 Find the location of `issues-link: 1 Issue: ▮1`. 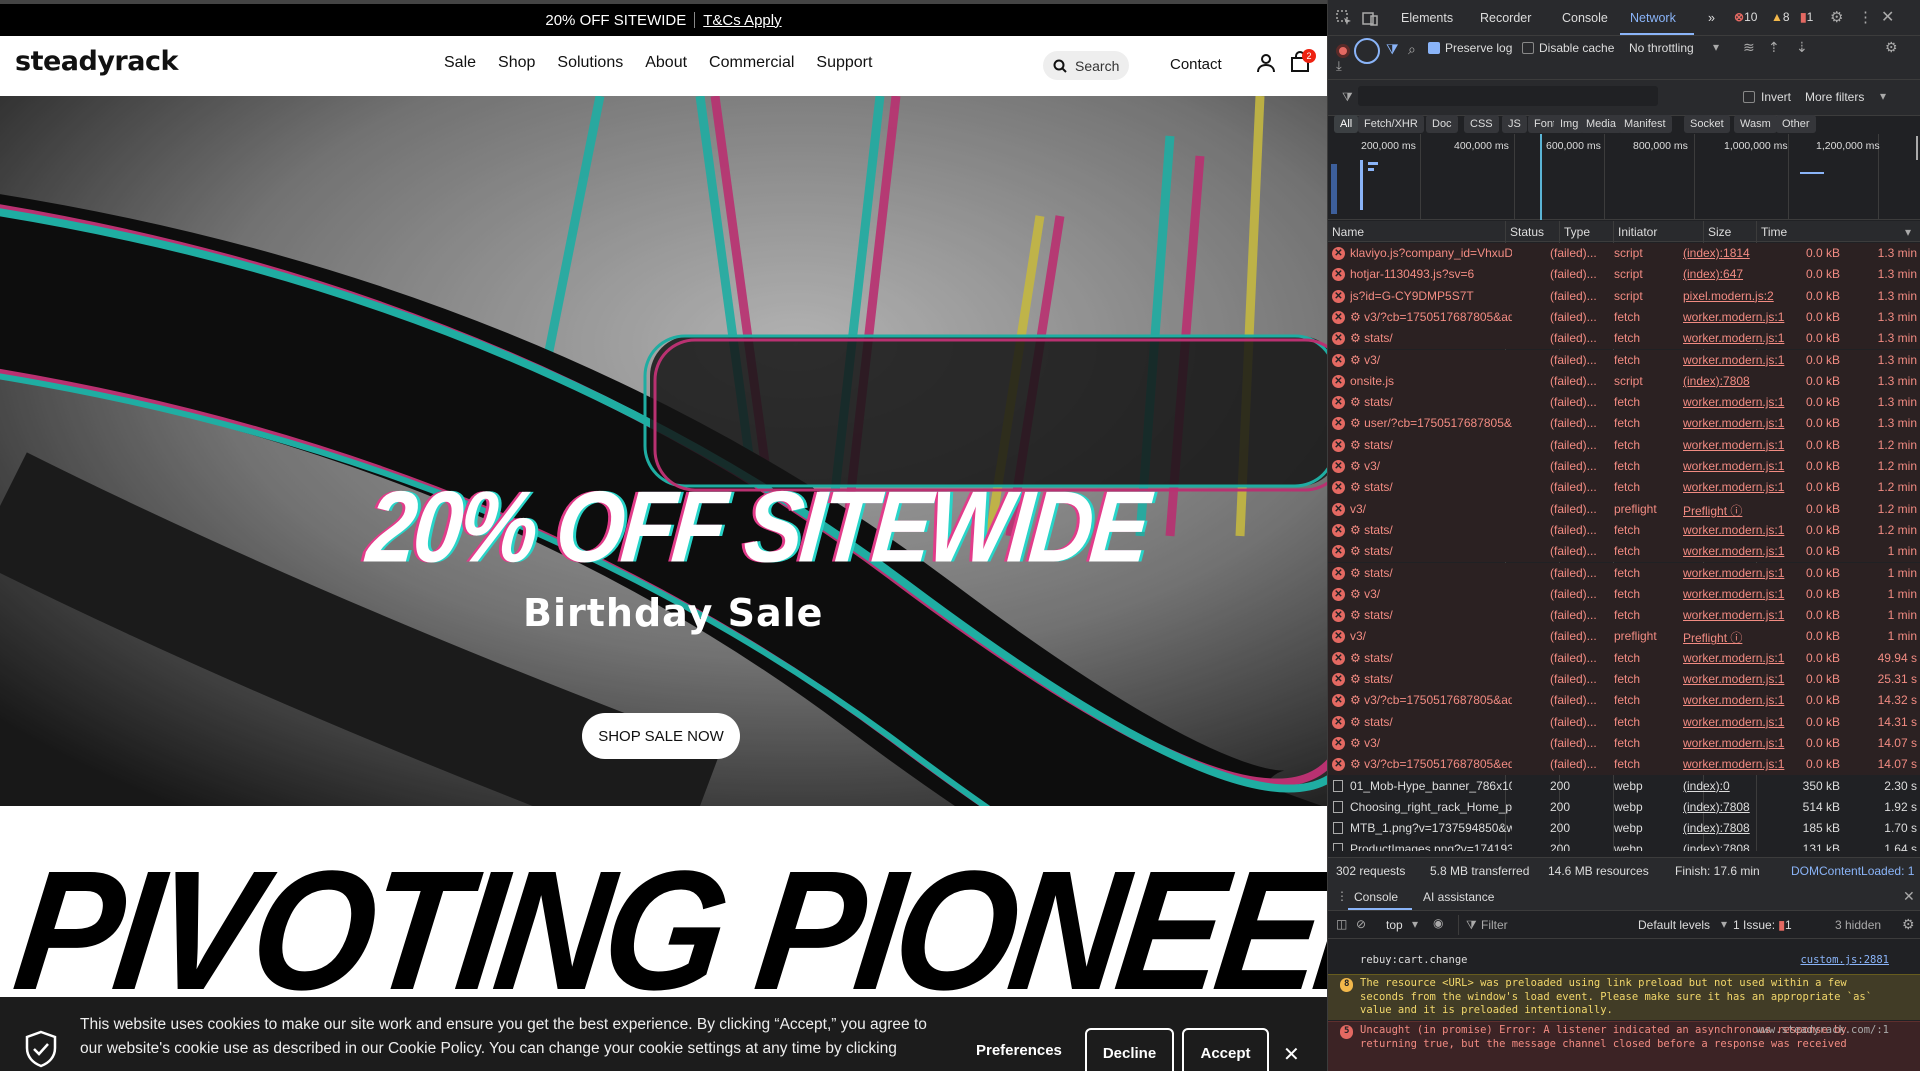

issues-link: 1 Issue: ▮1 is located at coordinates (1762, 925).